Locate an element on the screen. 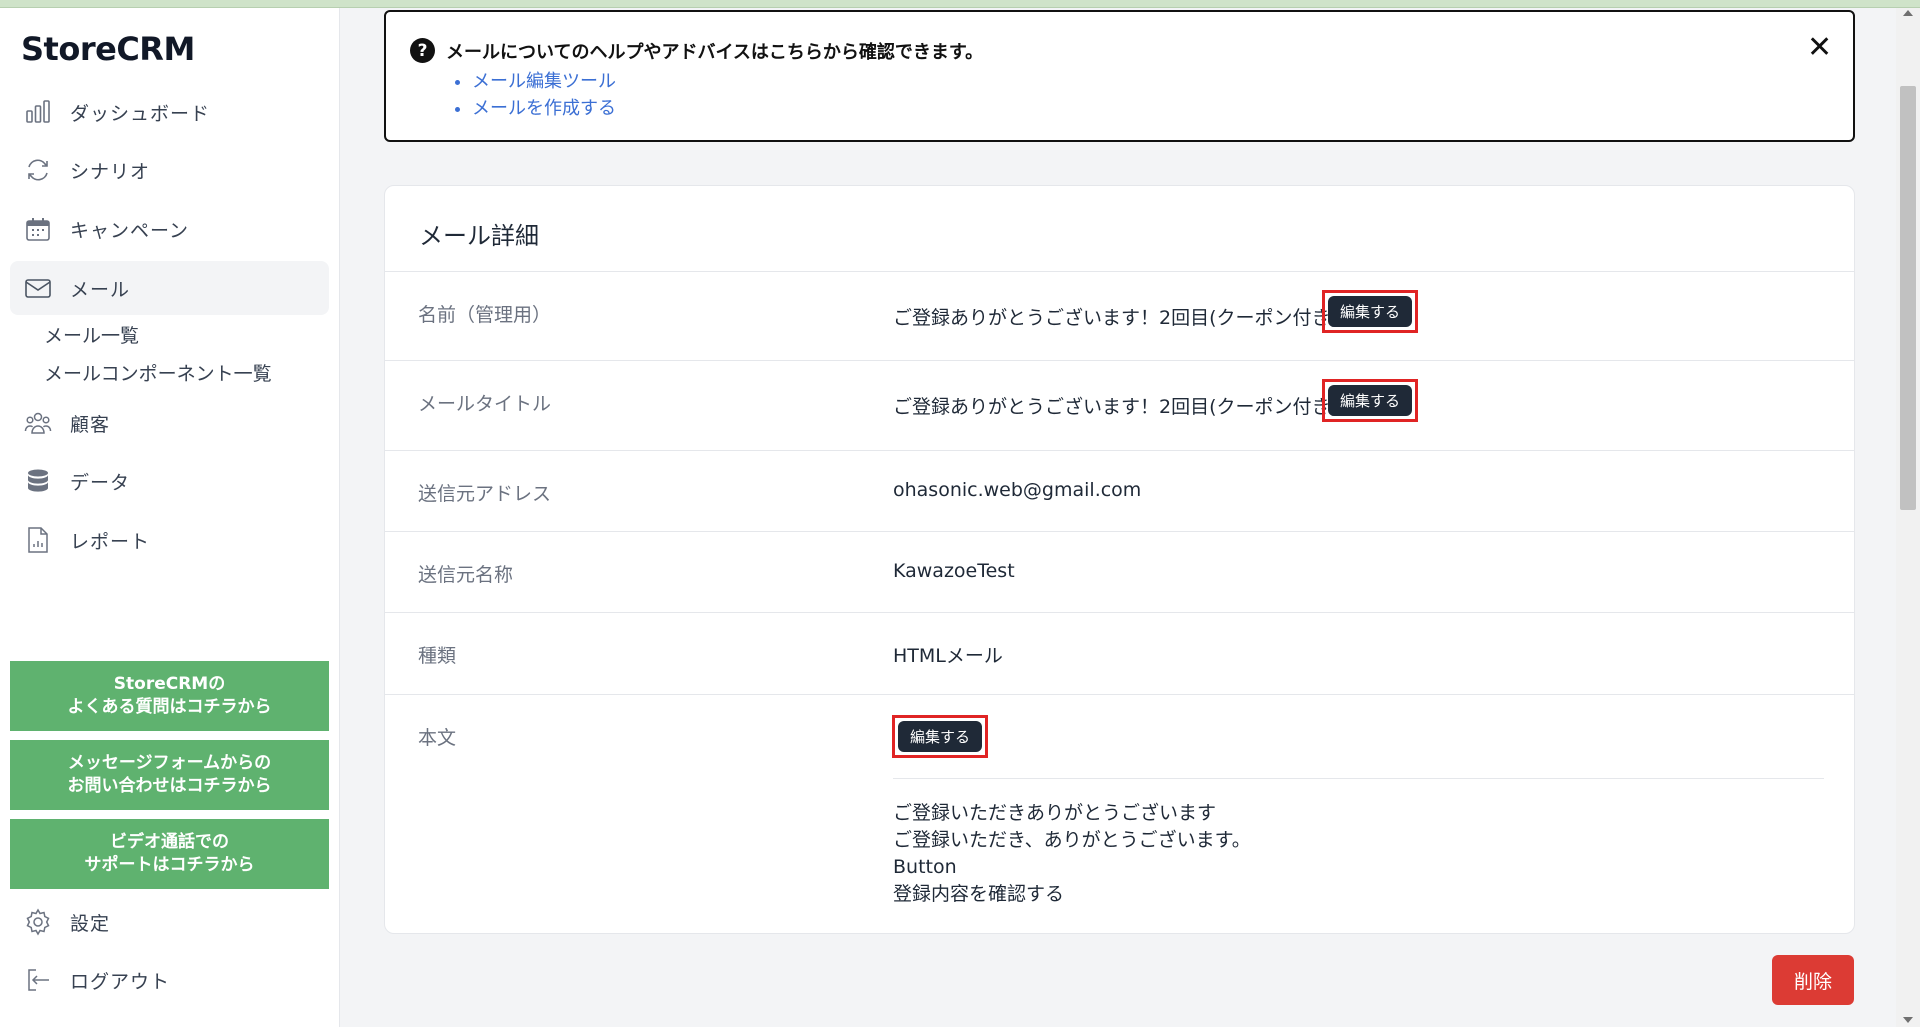  video-support-button-line2: サポートはコチラから is located at coordinates (169, 865).